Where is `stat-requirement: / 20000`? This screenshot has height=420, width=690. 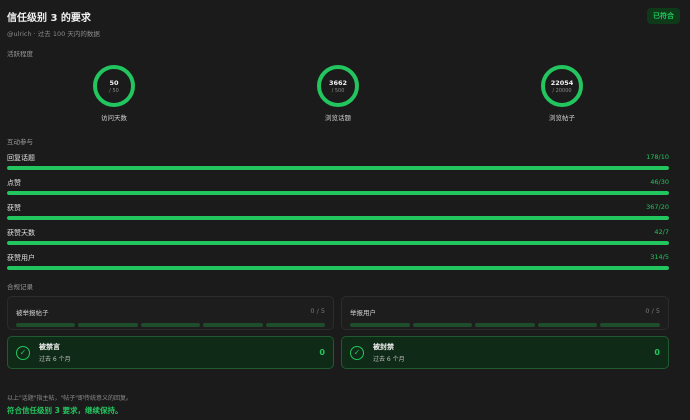
stat-requirement: / 20000 is located at coordinates (562, 90).